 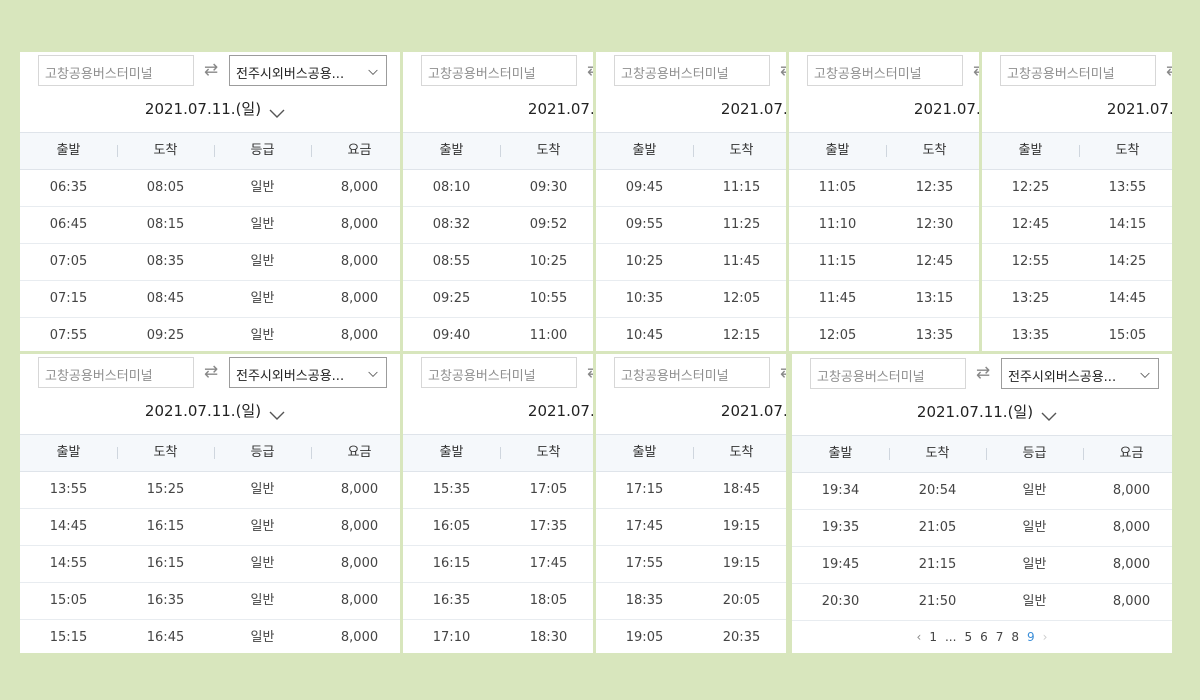 I want to click on page-link: 8, so click(x=1015, y=637).